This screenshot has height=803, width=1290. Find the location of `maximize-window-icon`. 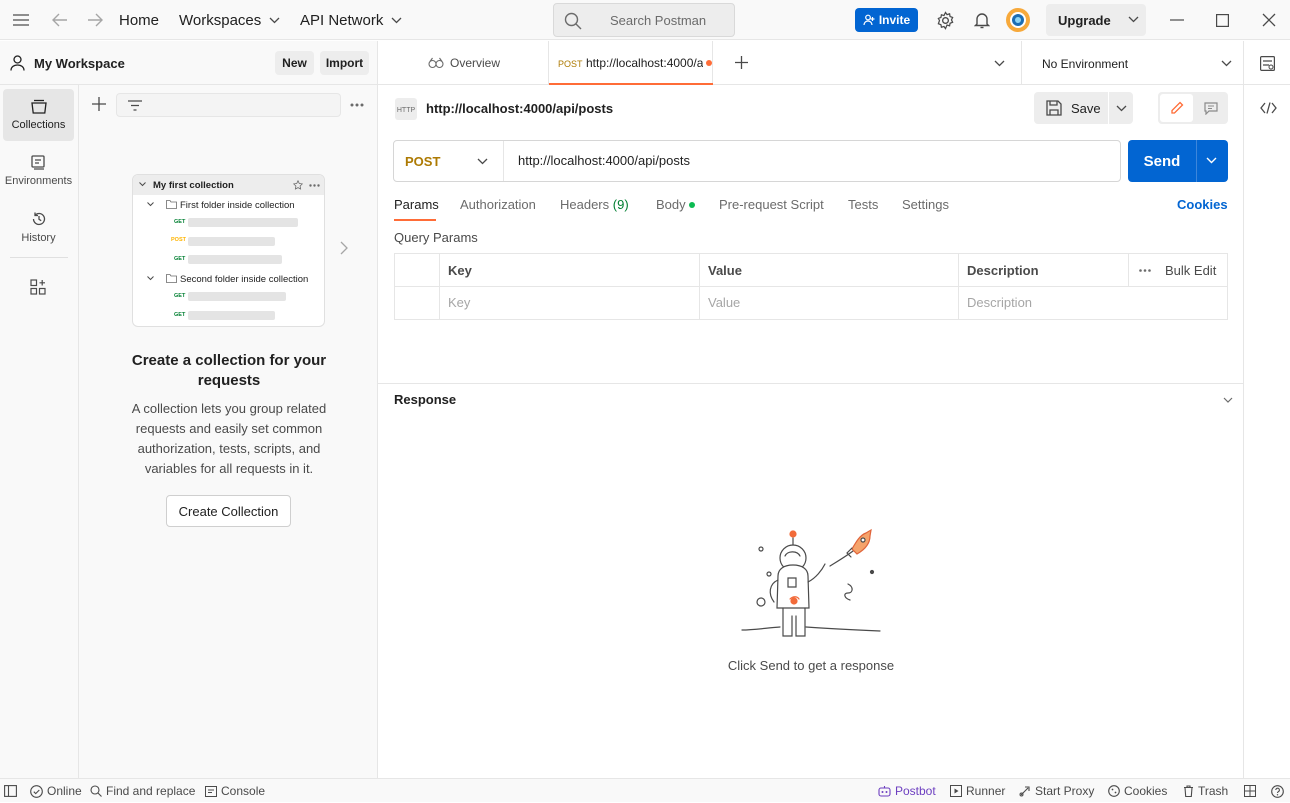

maximize-window-icon is located at coordinates (1222, 20).